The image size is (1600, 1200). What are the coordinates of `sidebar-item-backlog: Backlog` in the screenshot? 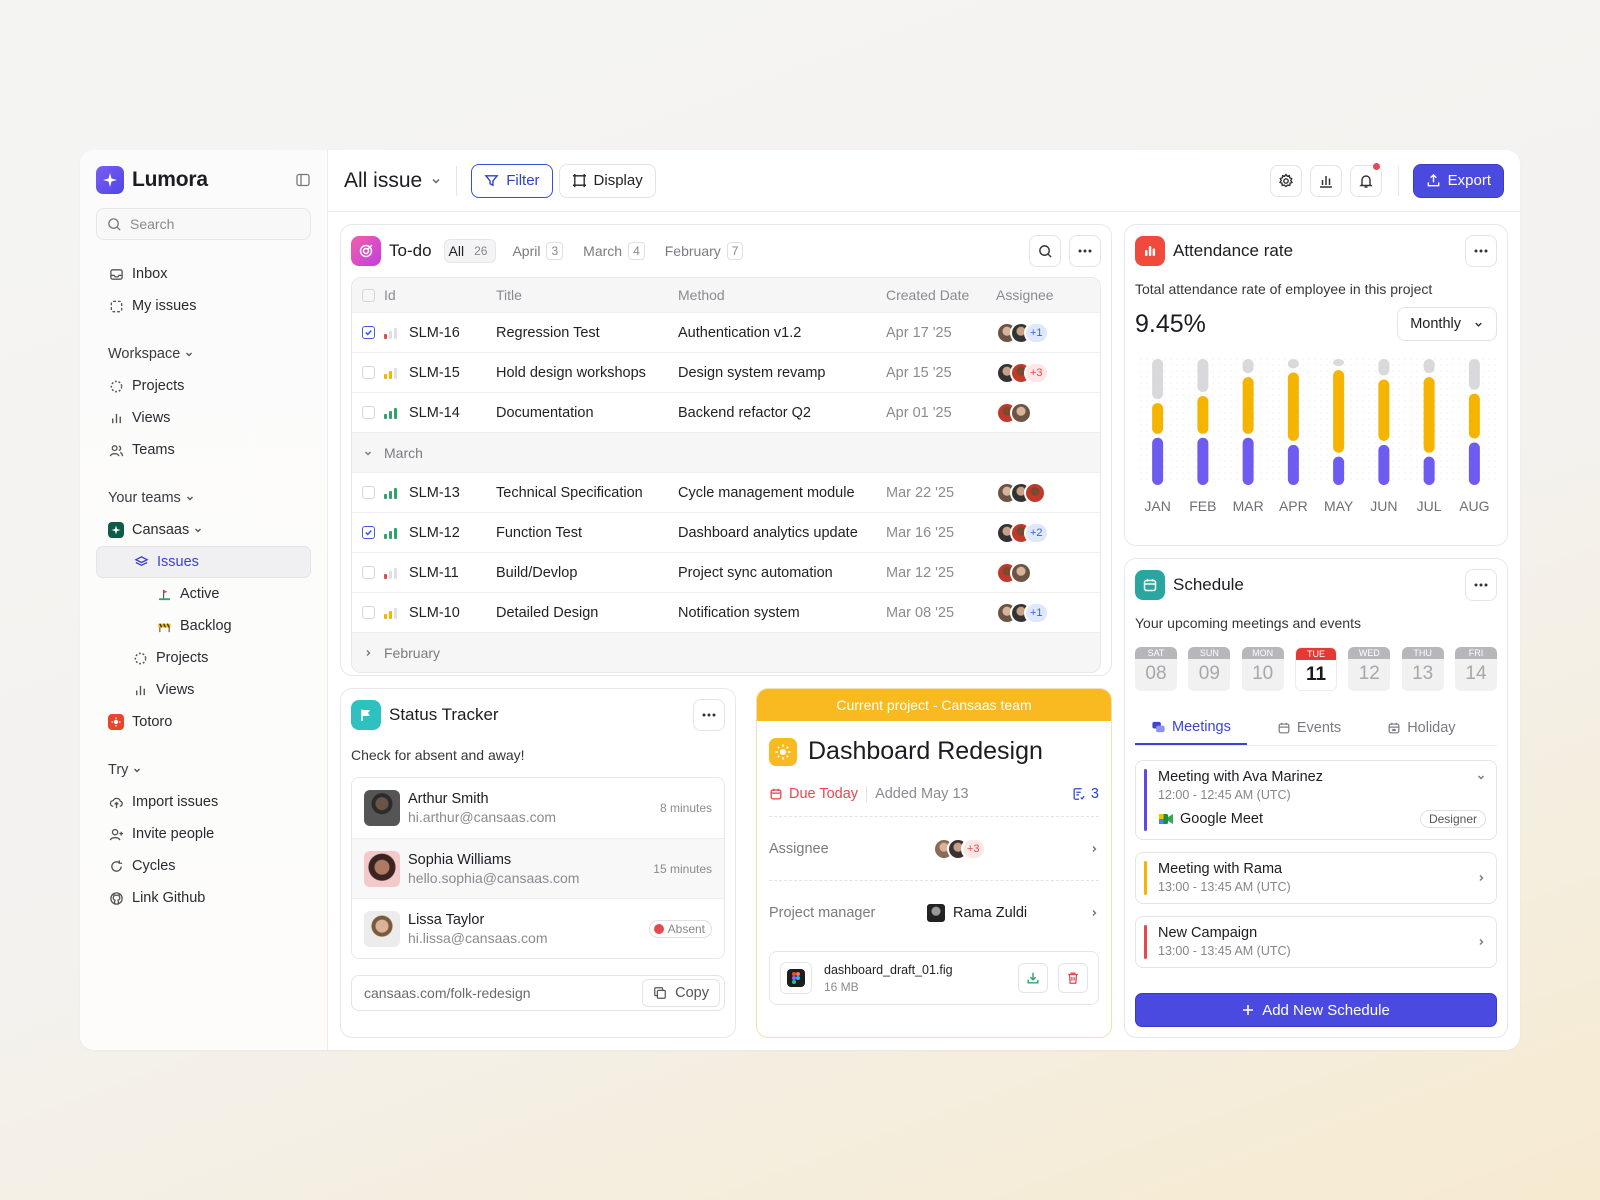 It's located at (203, 626).